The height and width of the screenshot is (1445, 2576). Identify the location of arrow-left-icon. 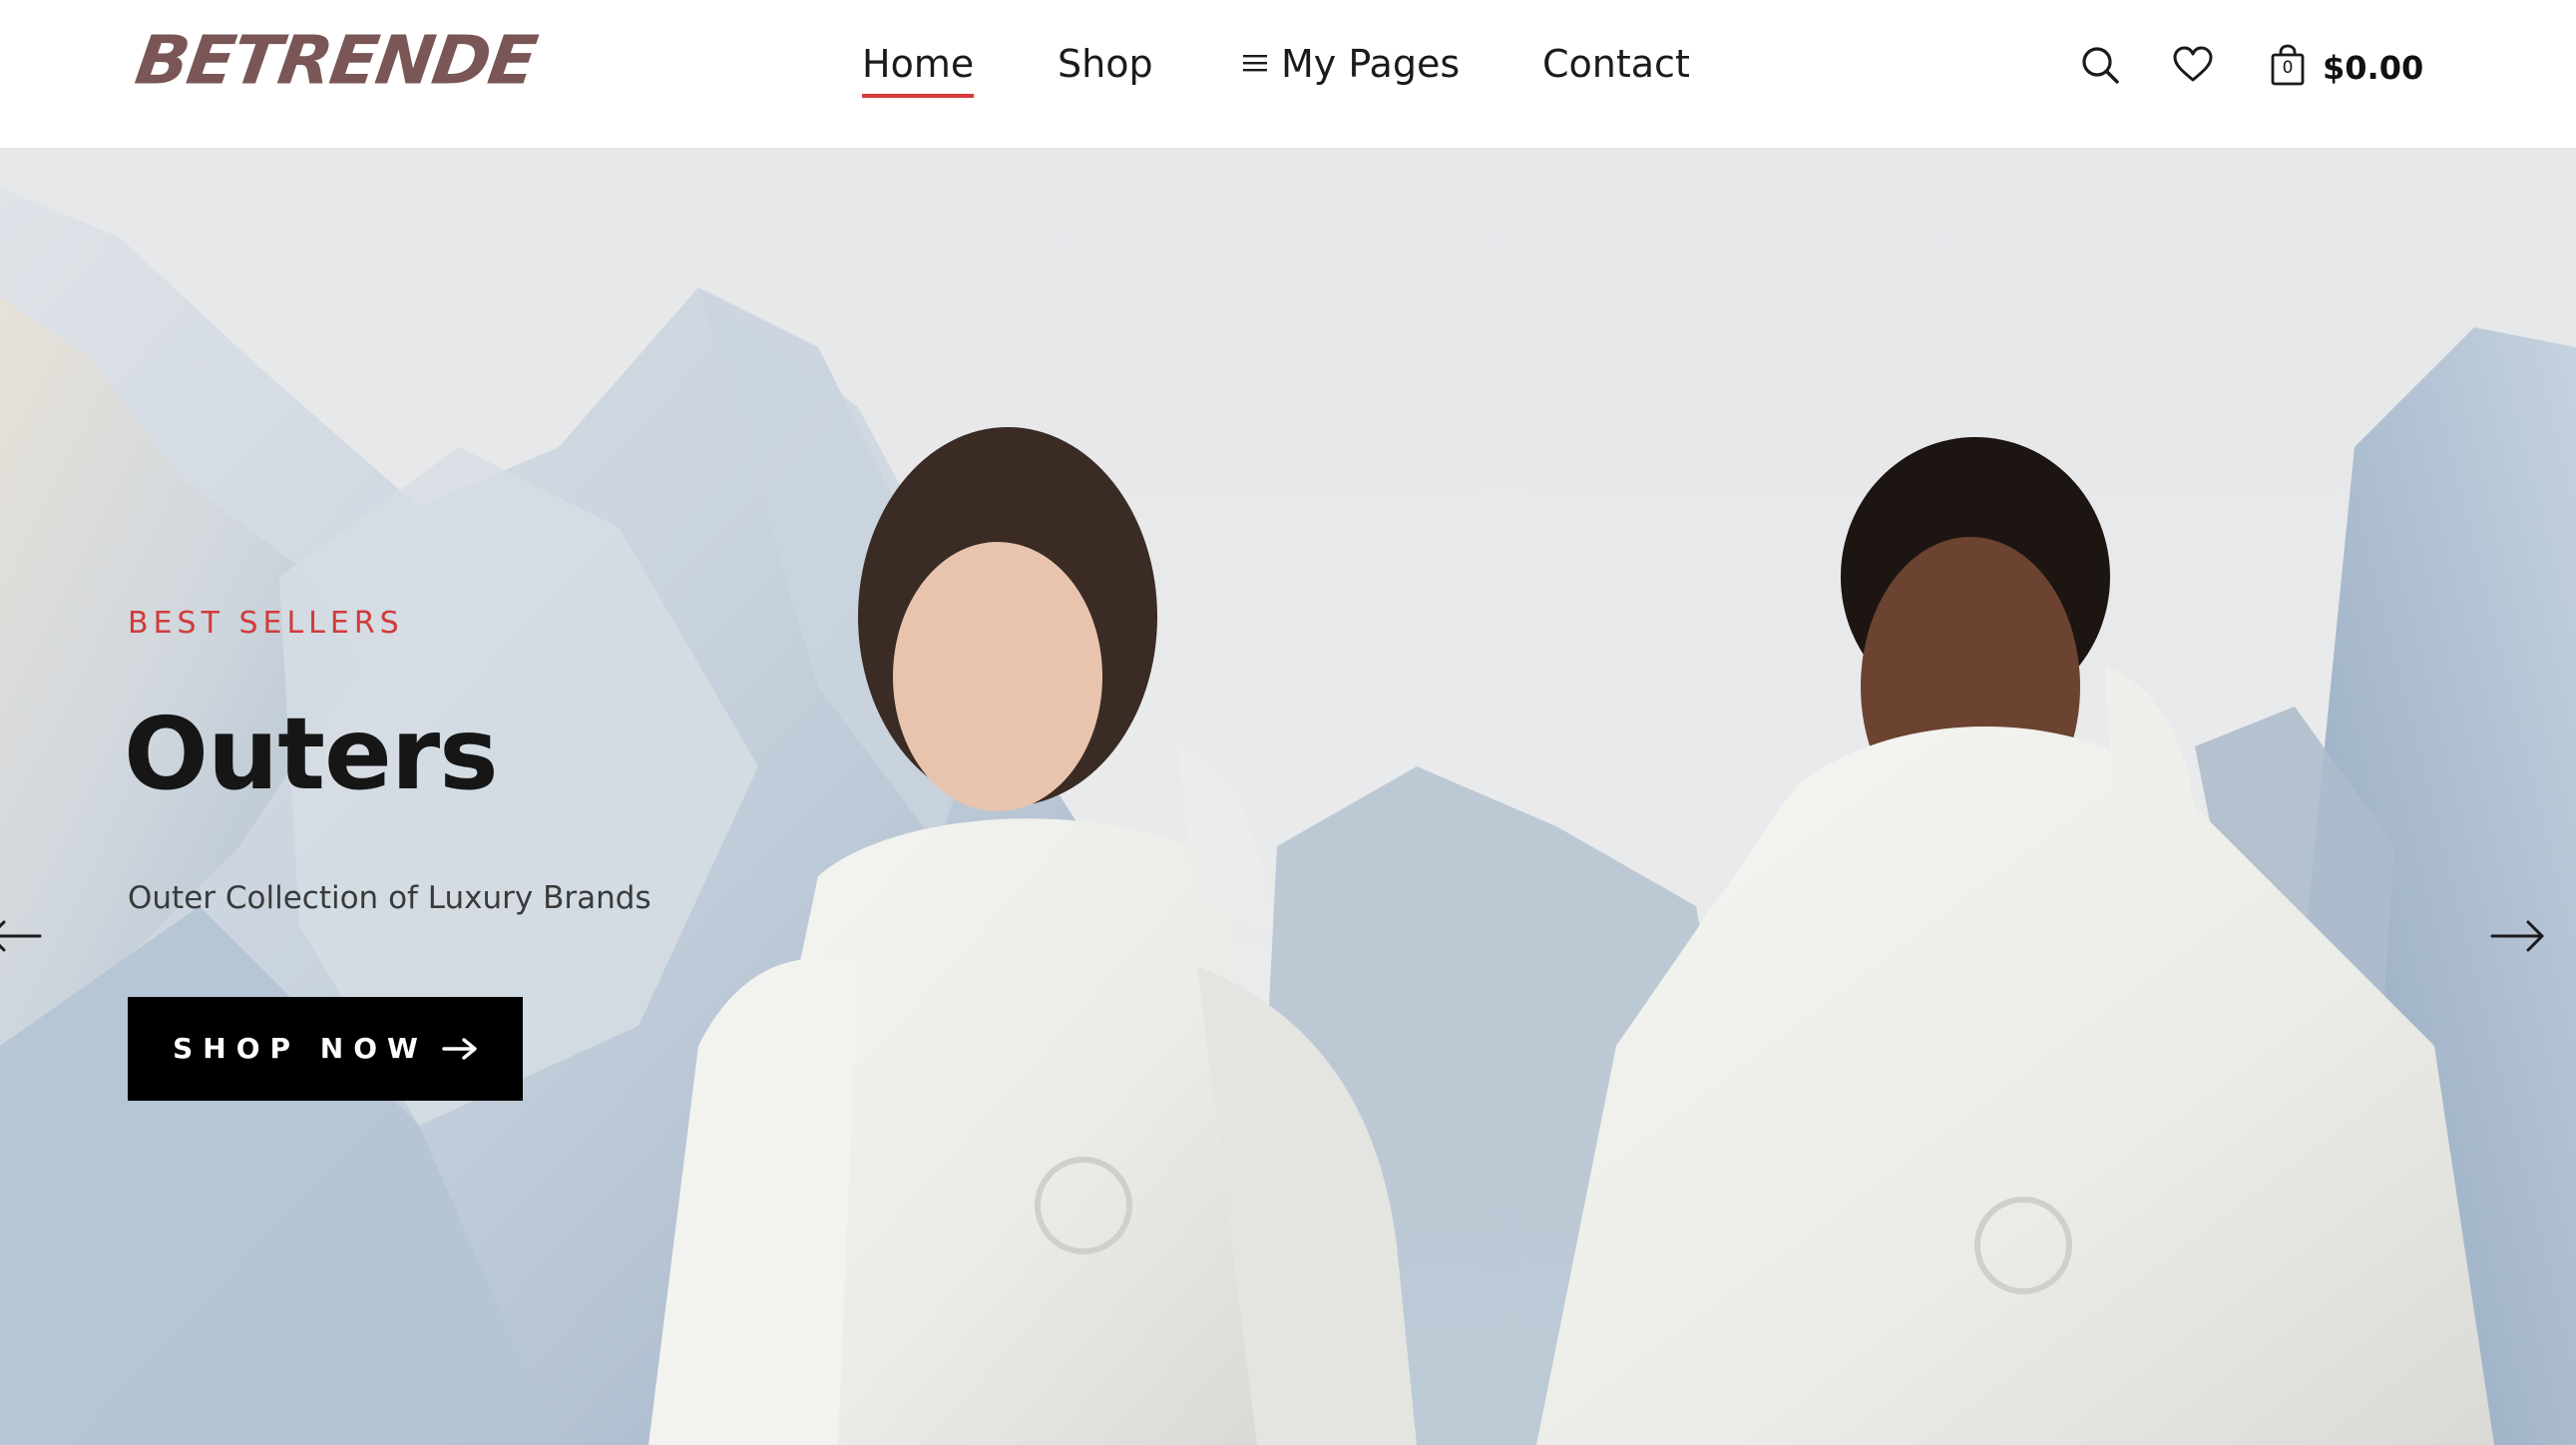
(21, 936).